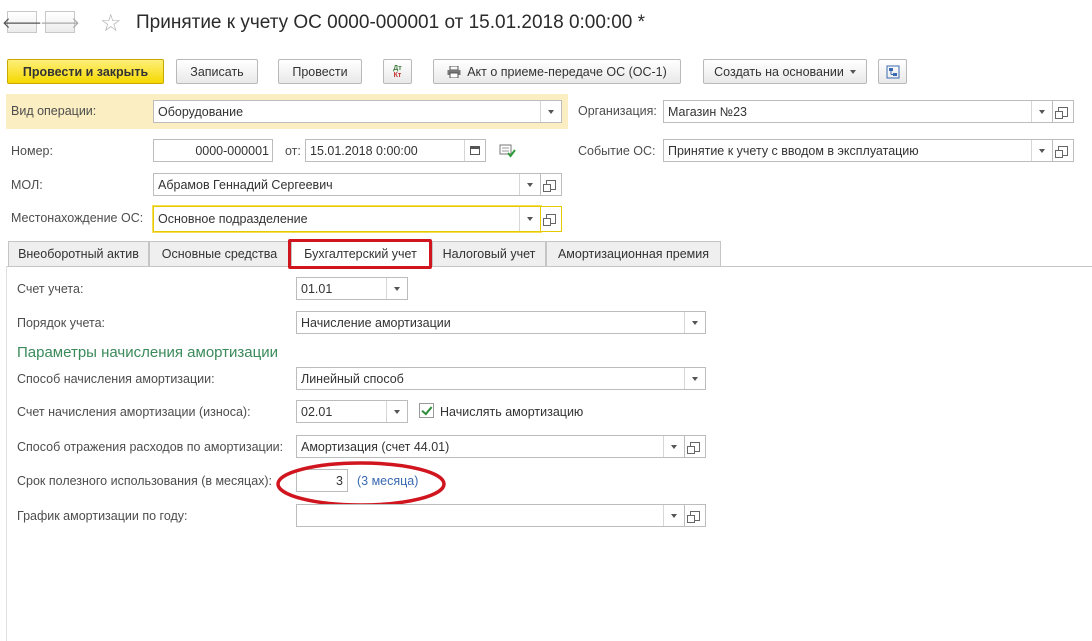 The height and width of the screenshot is (641, 1092). What do you see at coordinates (245, 184) in the screenshot?
I see `mol-value: Абрамов Геннадий Сергеевич` at bounding box center [245, 184].